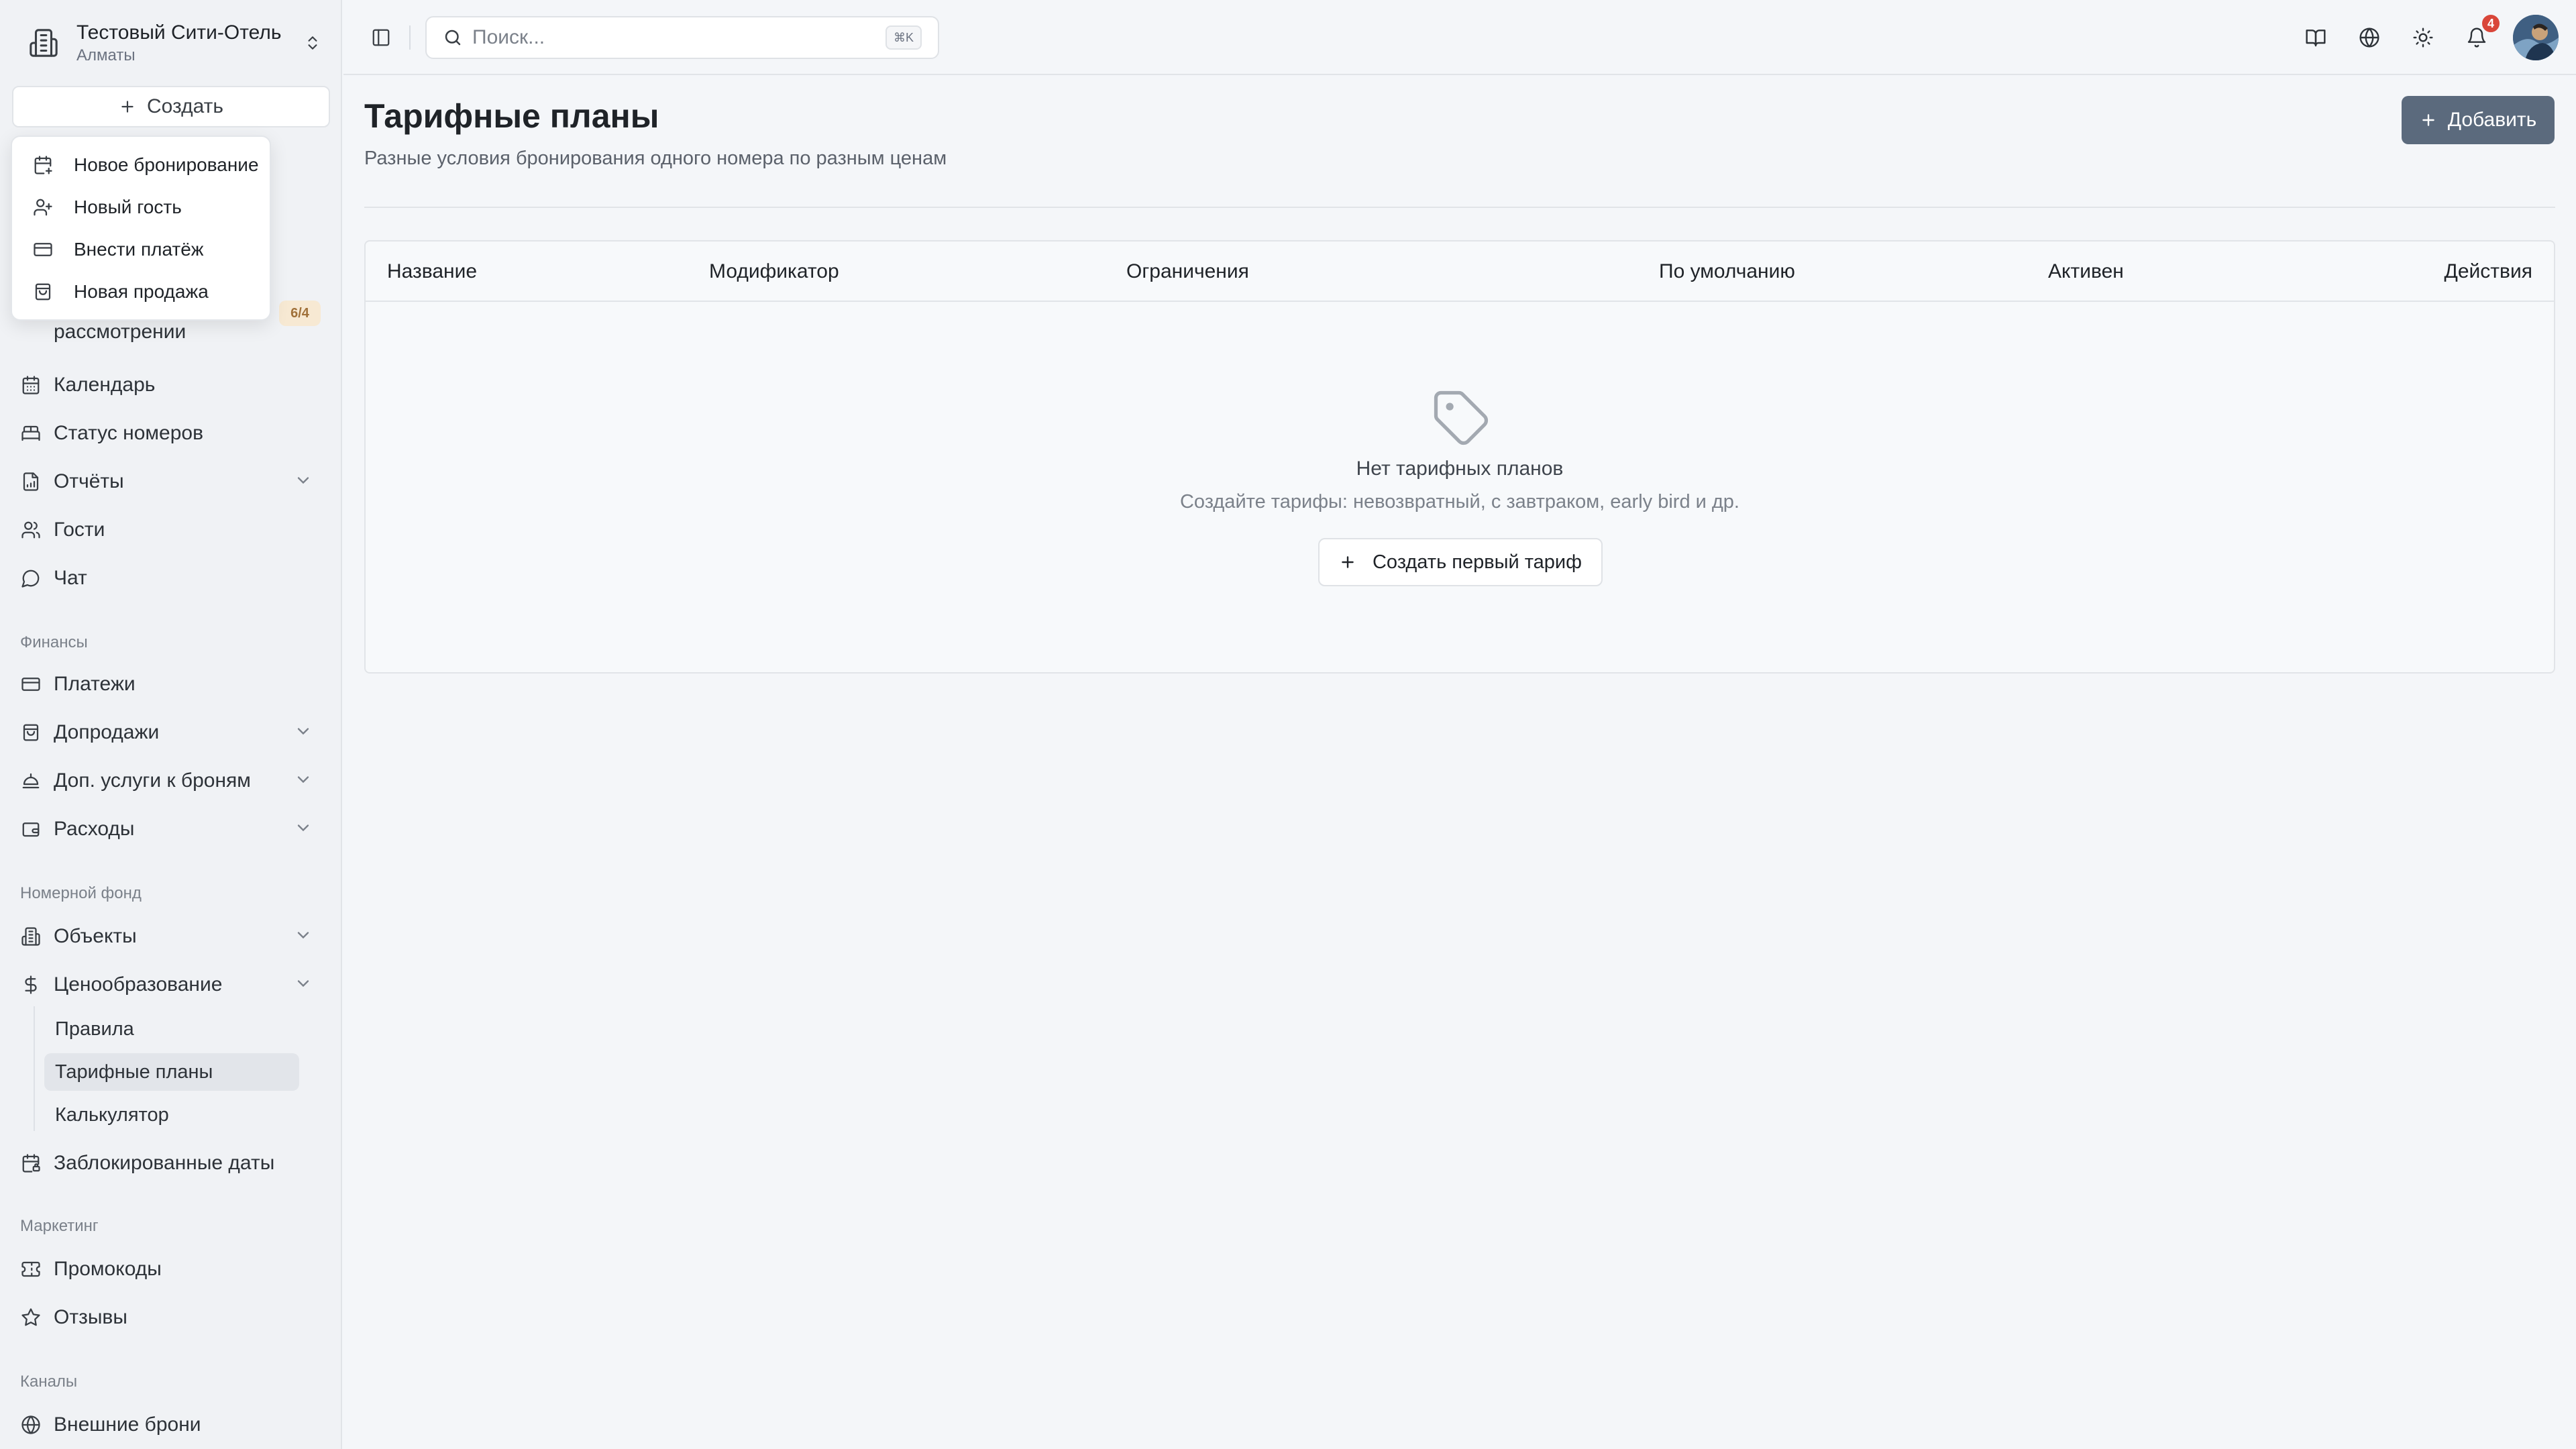  I want to click on menu-item-add-payment: Внести платёж, so click(142, 249).